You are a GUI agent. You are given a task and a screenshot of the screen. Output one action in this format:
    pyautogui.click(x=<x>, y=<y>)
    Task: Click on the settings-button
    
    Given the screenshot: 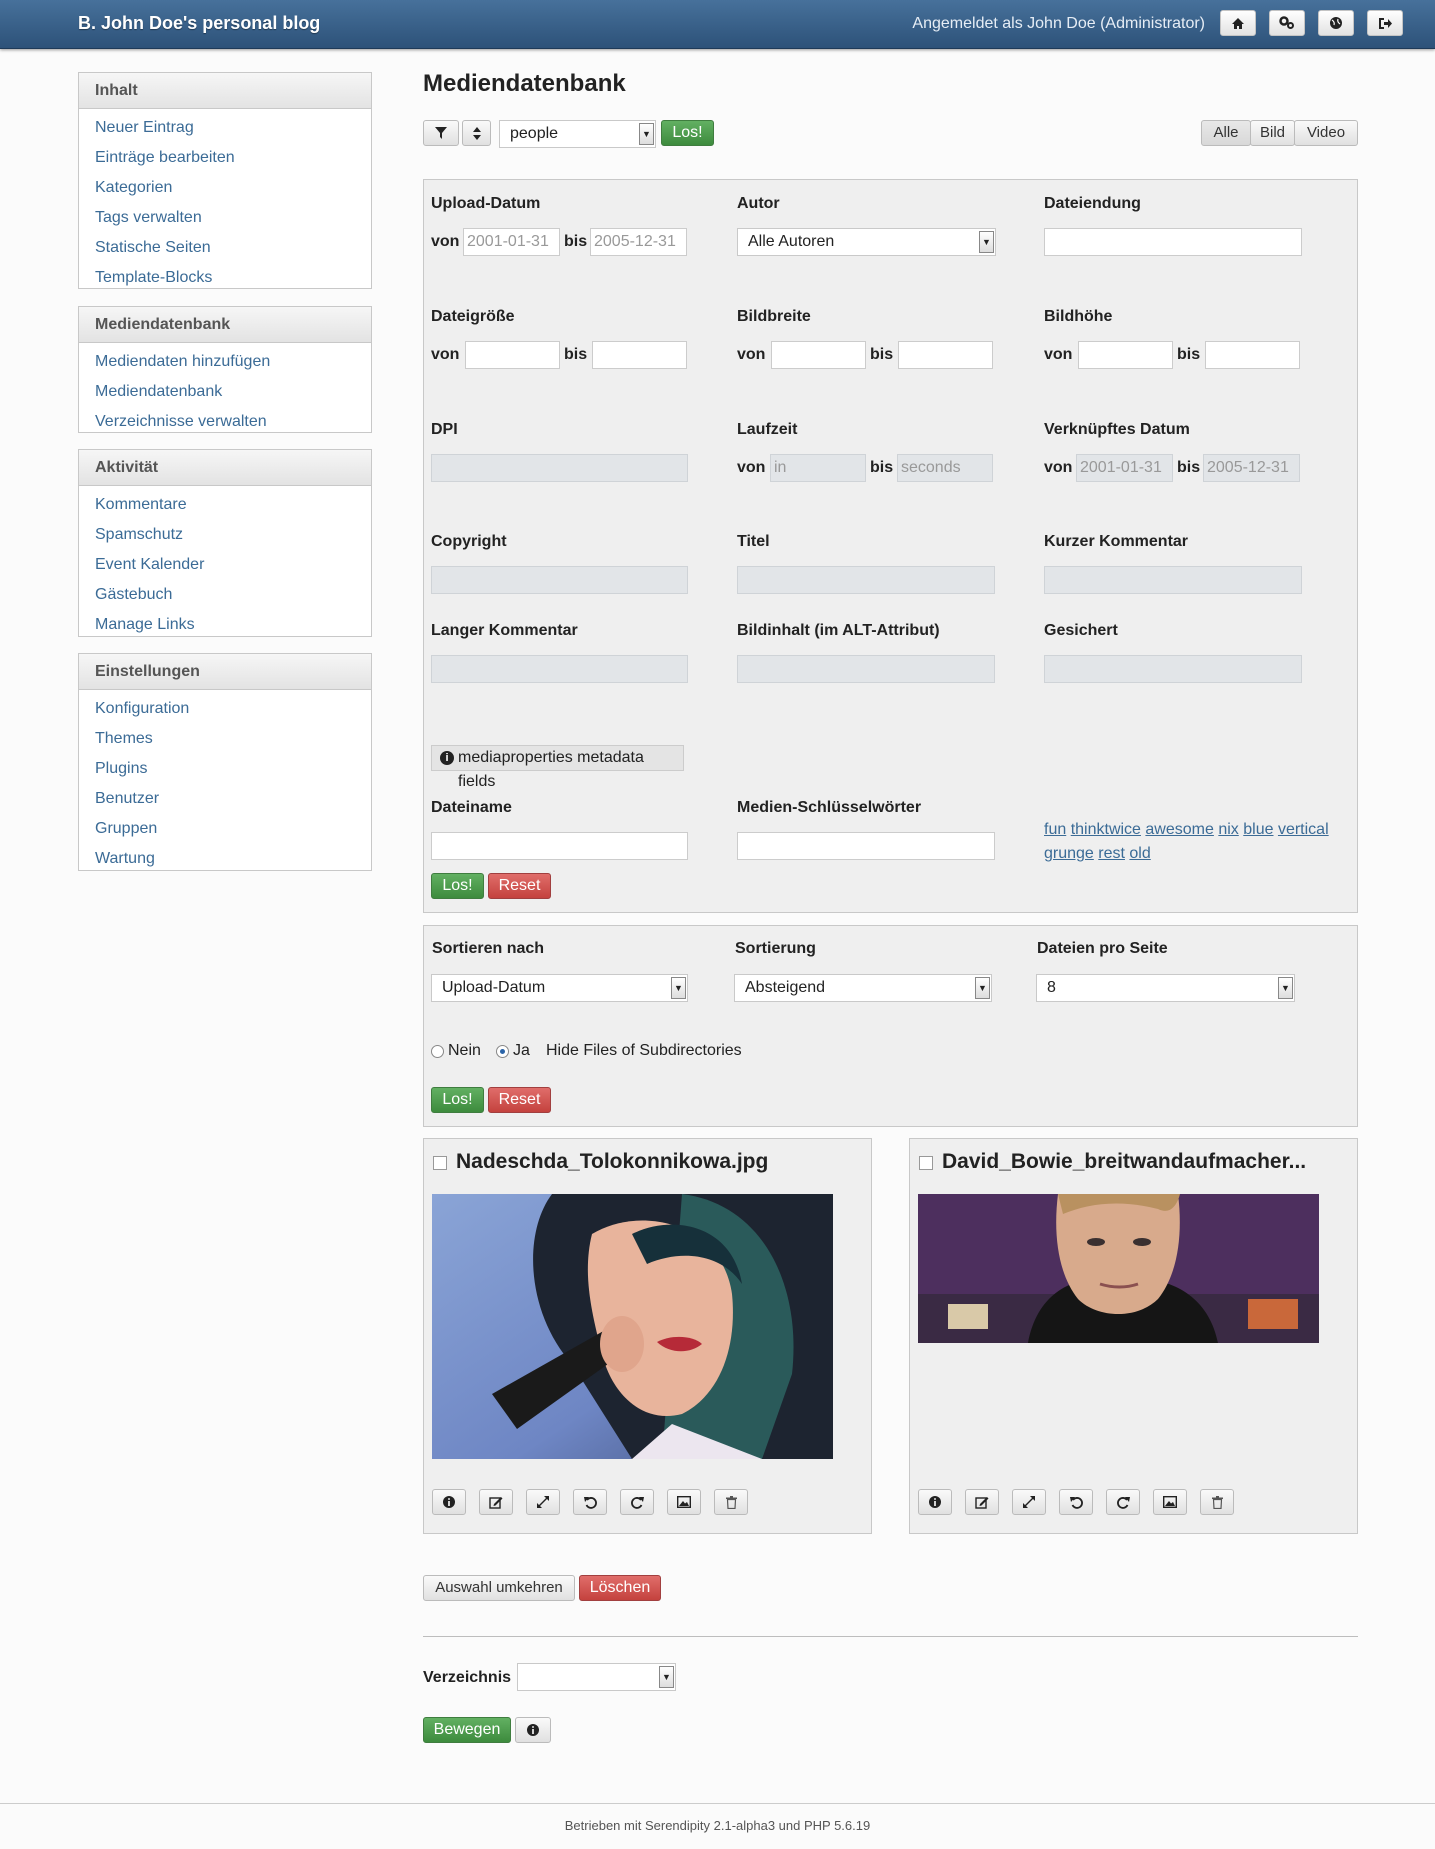 What is the action you would take?
    pyautogui.click(x=1287, y=23)
    